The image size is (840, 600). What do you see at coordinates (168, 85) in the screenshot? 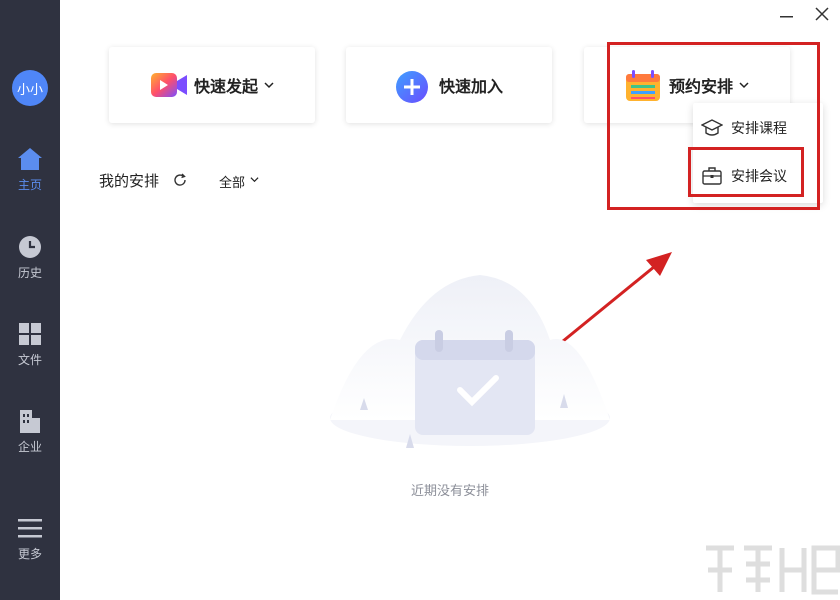
I see `video-camera-icon` at bounding box center [168, 85].